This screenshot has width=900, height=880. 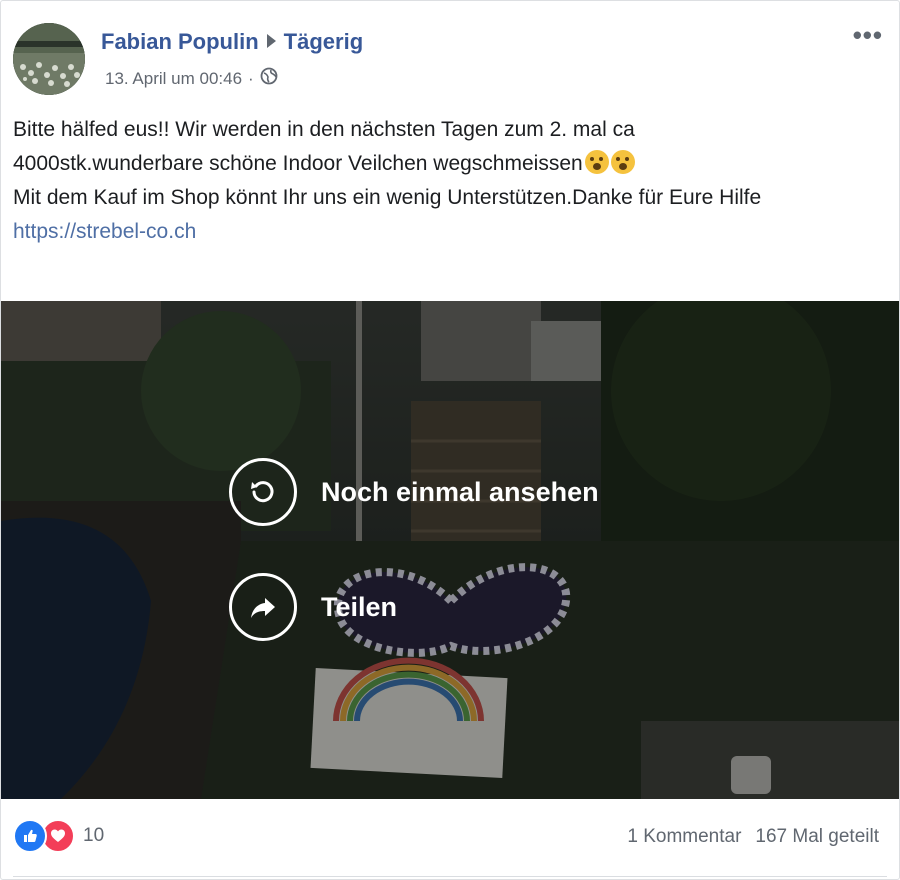 I want to click on post-timestamp: 13. April um 00:46, so click(x=173, y=79).